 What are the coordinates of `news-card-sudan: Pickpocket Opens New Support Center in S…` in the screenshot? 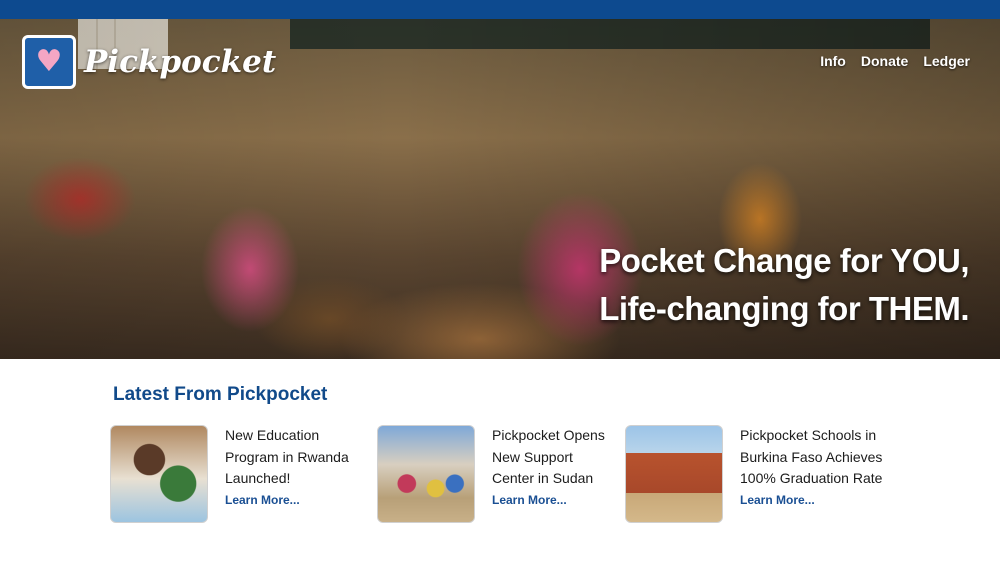 It's located at (491, 474).